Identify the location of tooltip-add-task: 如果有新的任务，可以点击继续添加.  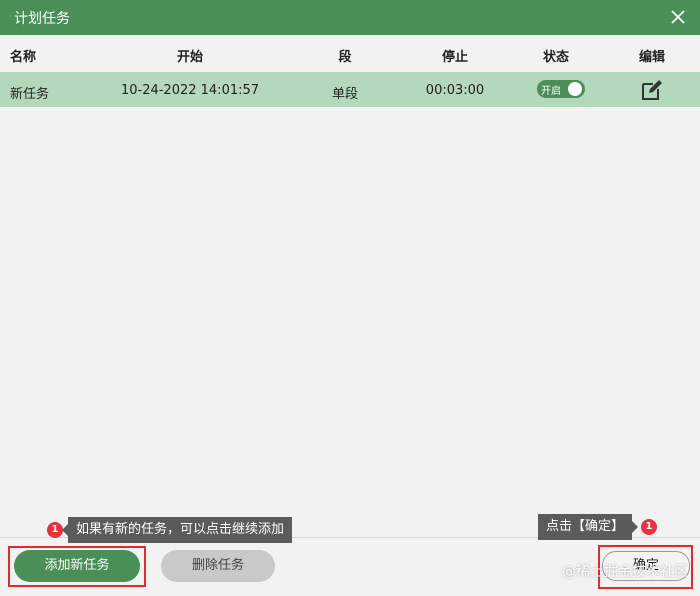
(177, 530).